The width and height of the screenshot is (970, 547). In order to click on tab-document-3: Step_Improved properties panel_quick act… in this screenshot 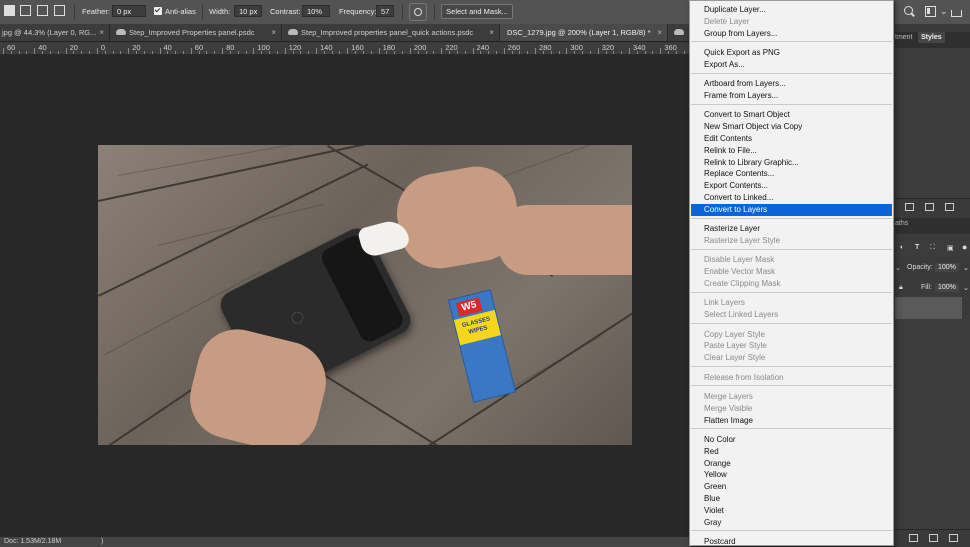, I will do `click(391, 32)`.